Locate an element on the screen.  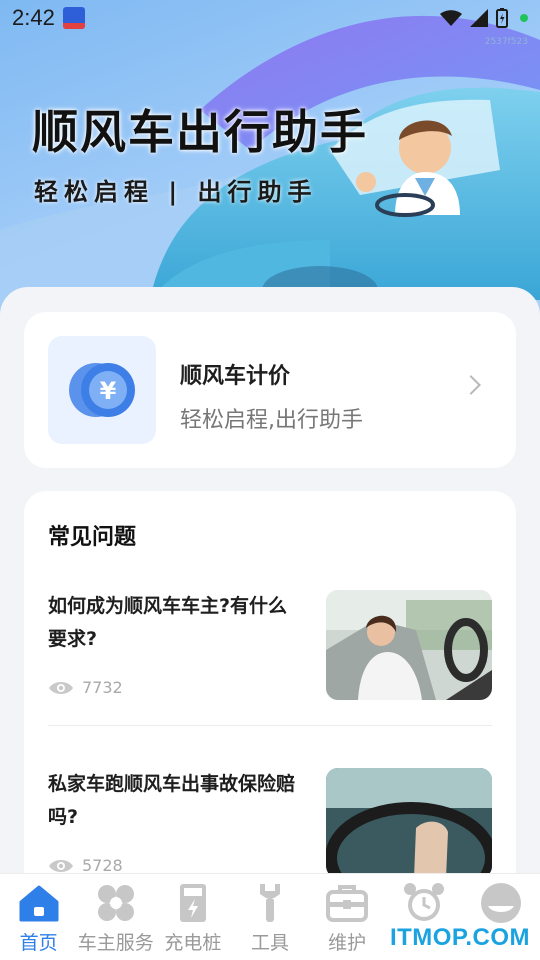
woman-driving-photo is located at coordinates (409, 645).